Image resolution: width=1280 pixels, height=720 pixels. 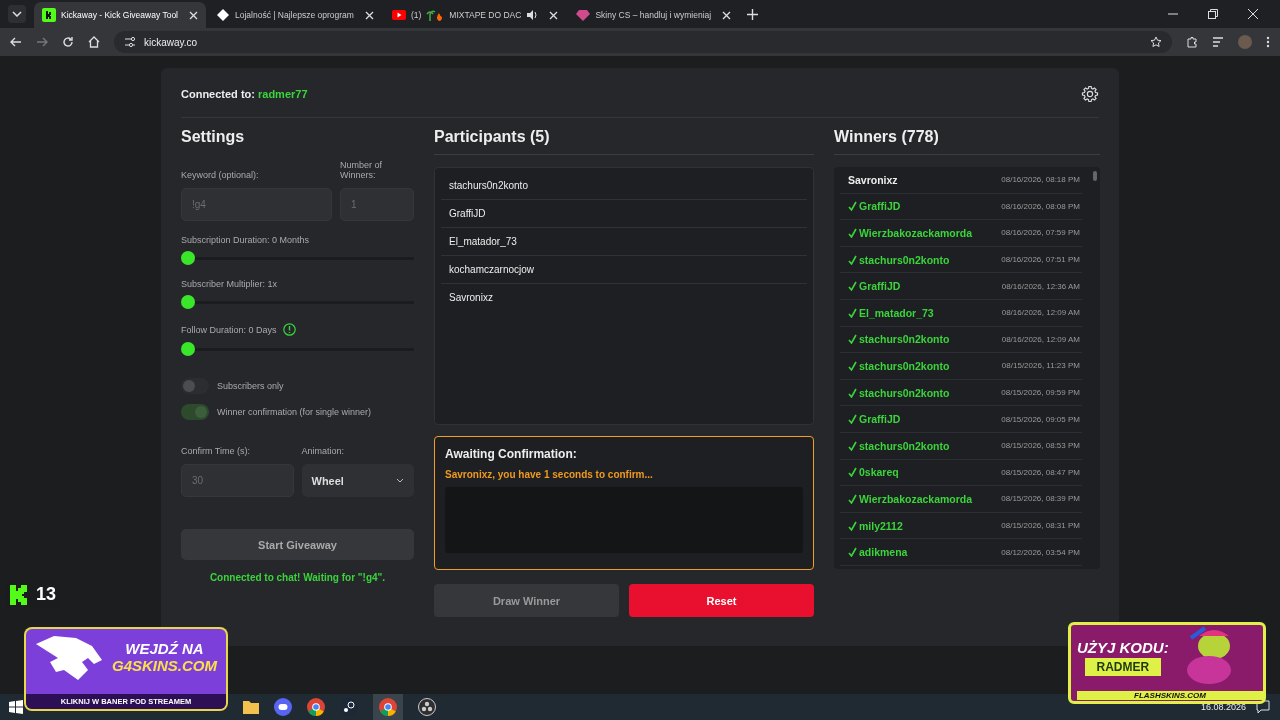 What do you see at coordinates (624, 141) in the screenshot?
I see `participants-heading: Participants (5)` at bounding box center [624, 141].